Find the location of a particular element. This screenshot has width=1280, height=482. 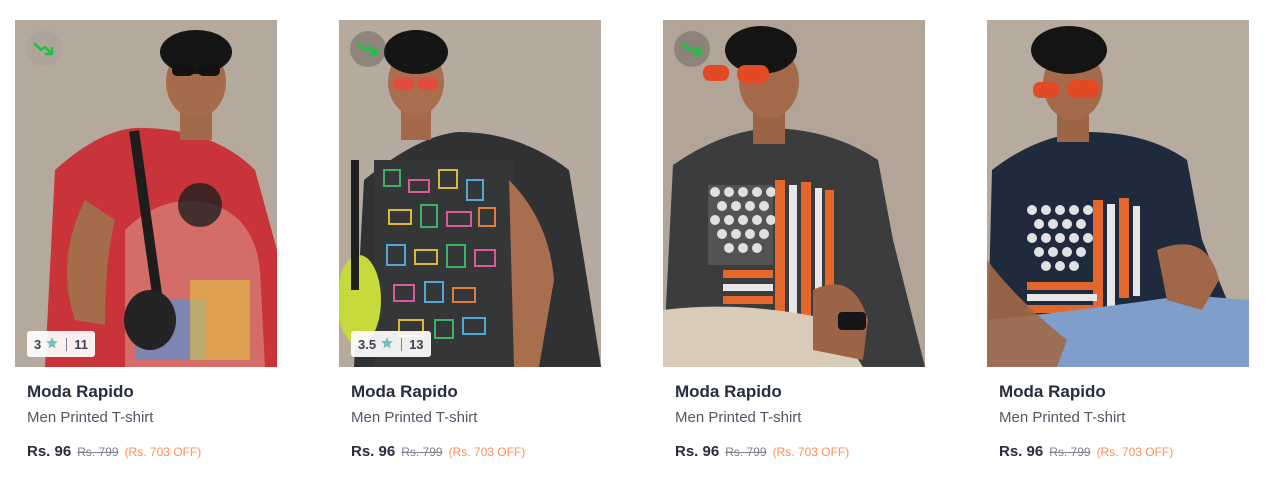

rating-count: 13 is located at coordinates (416, 344).